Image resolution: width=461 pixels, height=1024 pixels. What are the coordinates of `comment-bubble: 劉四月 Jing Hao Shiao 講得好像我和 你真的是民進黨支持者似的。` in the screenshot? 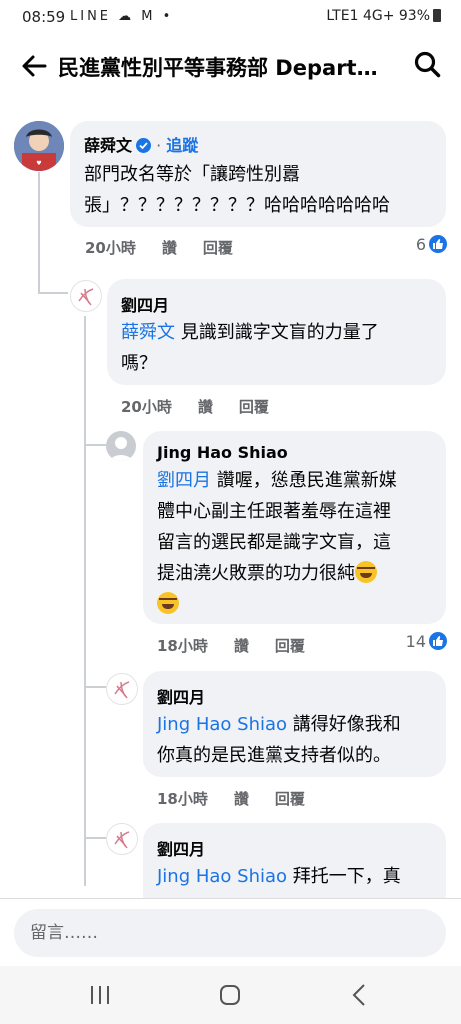 It's located at (294, 724).